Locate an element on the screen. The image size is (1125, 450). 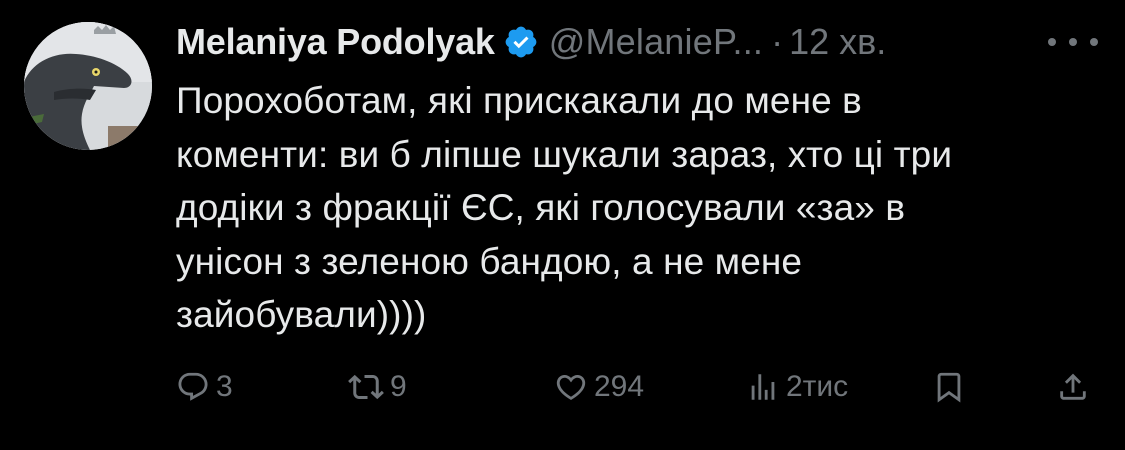
verified-badge-icon is located at coordinates (521, 42).